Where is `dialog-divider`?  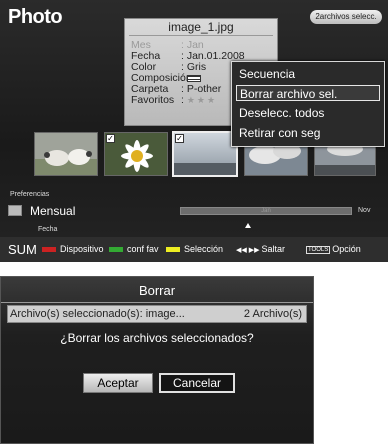
dialog-divider is located at coordinates (157, 302).